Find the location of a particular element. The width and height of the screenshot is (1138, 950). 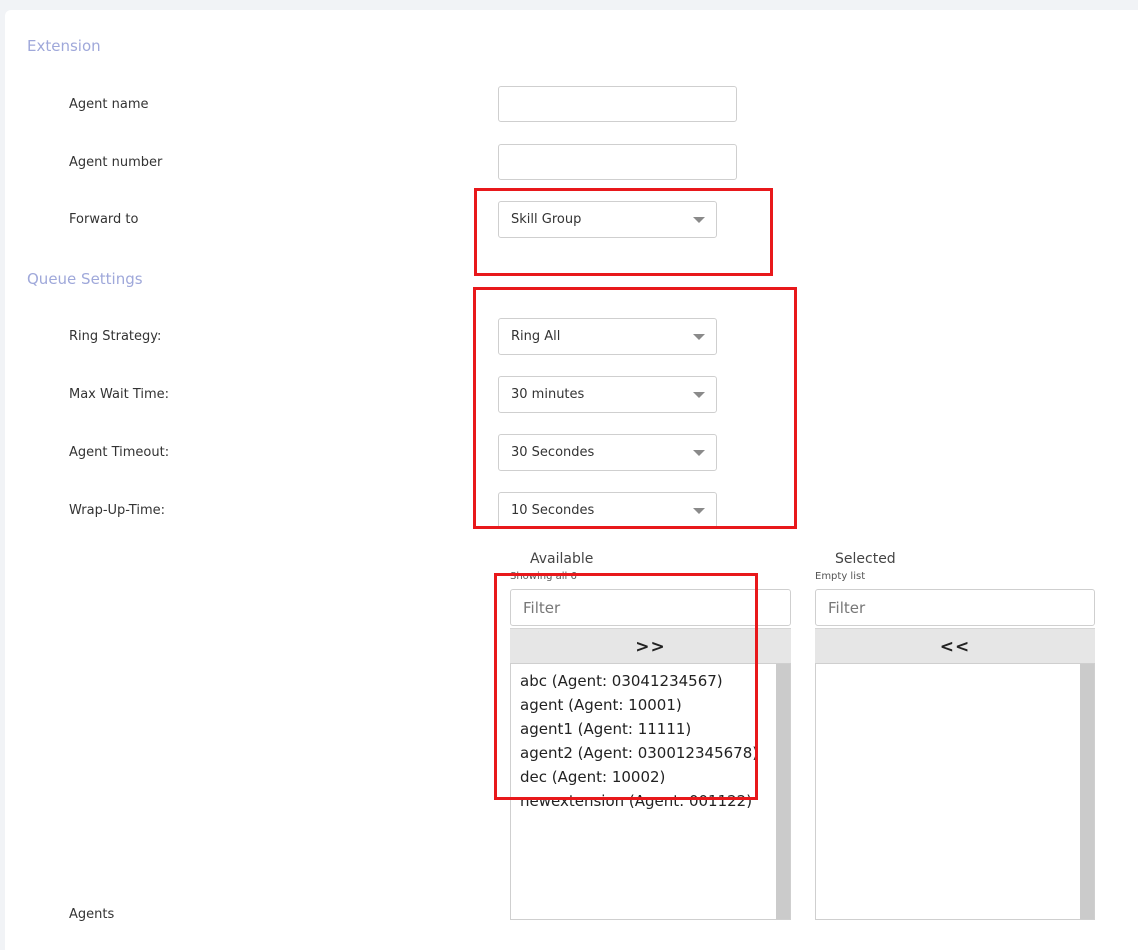

forward-to-select: Skill Group is located at coordinates (607, 219).